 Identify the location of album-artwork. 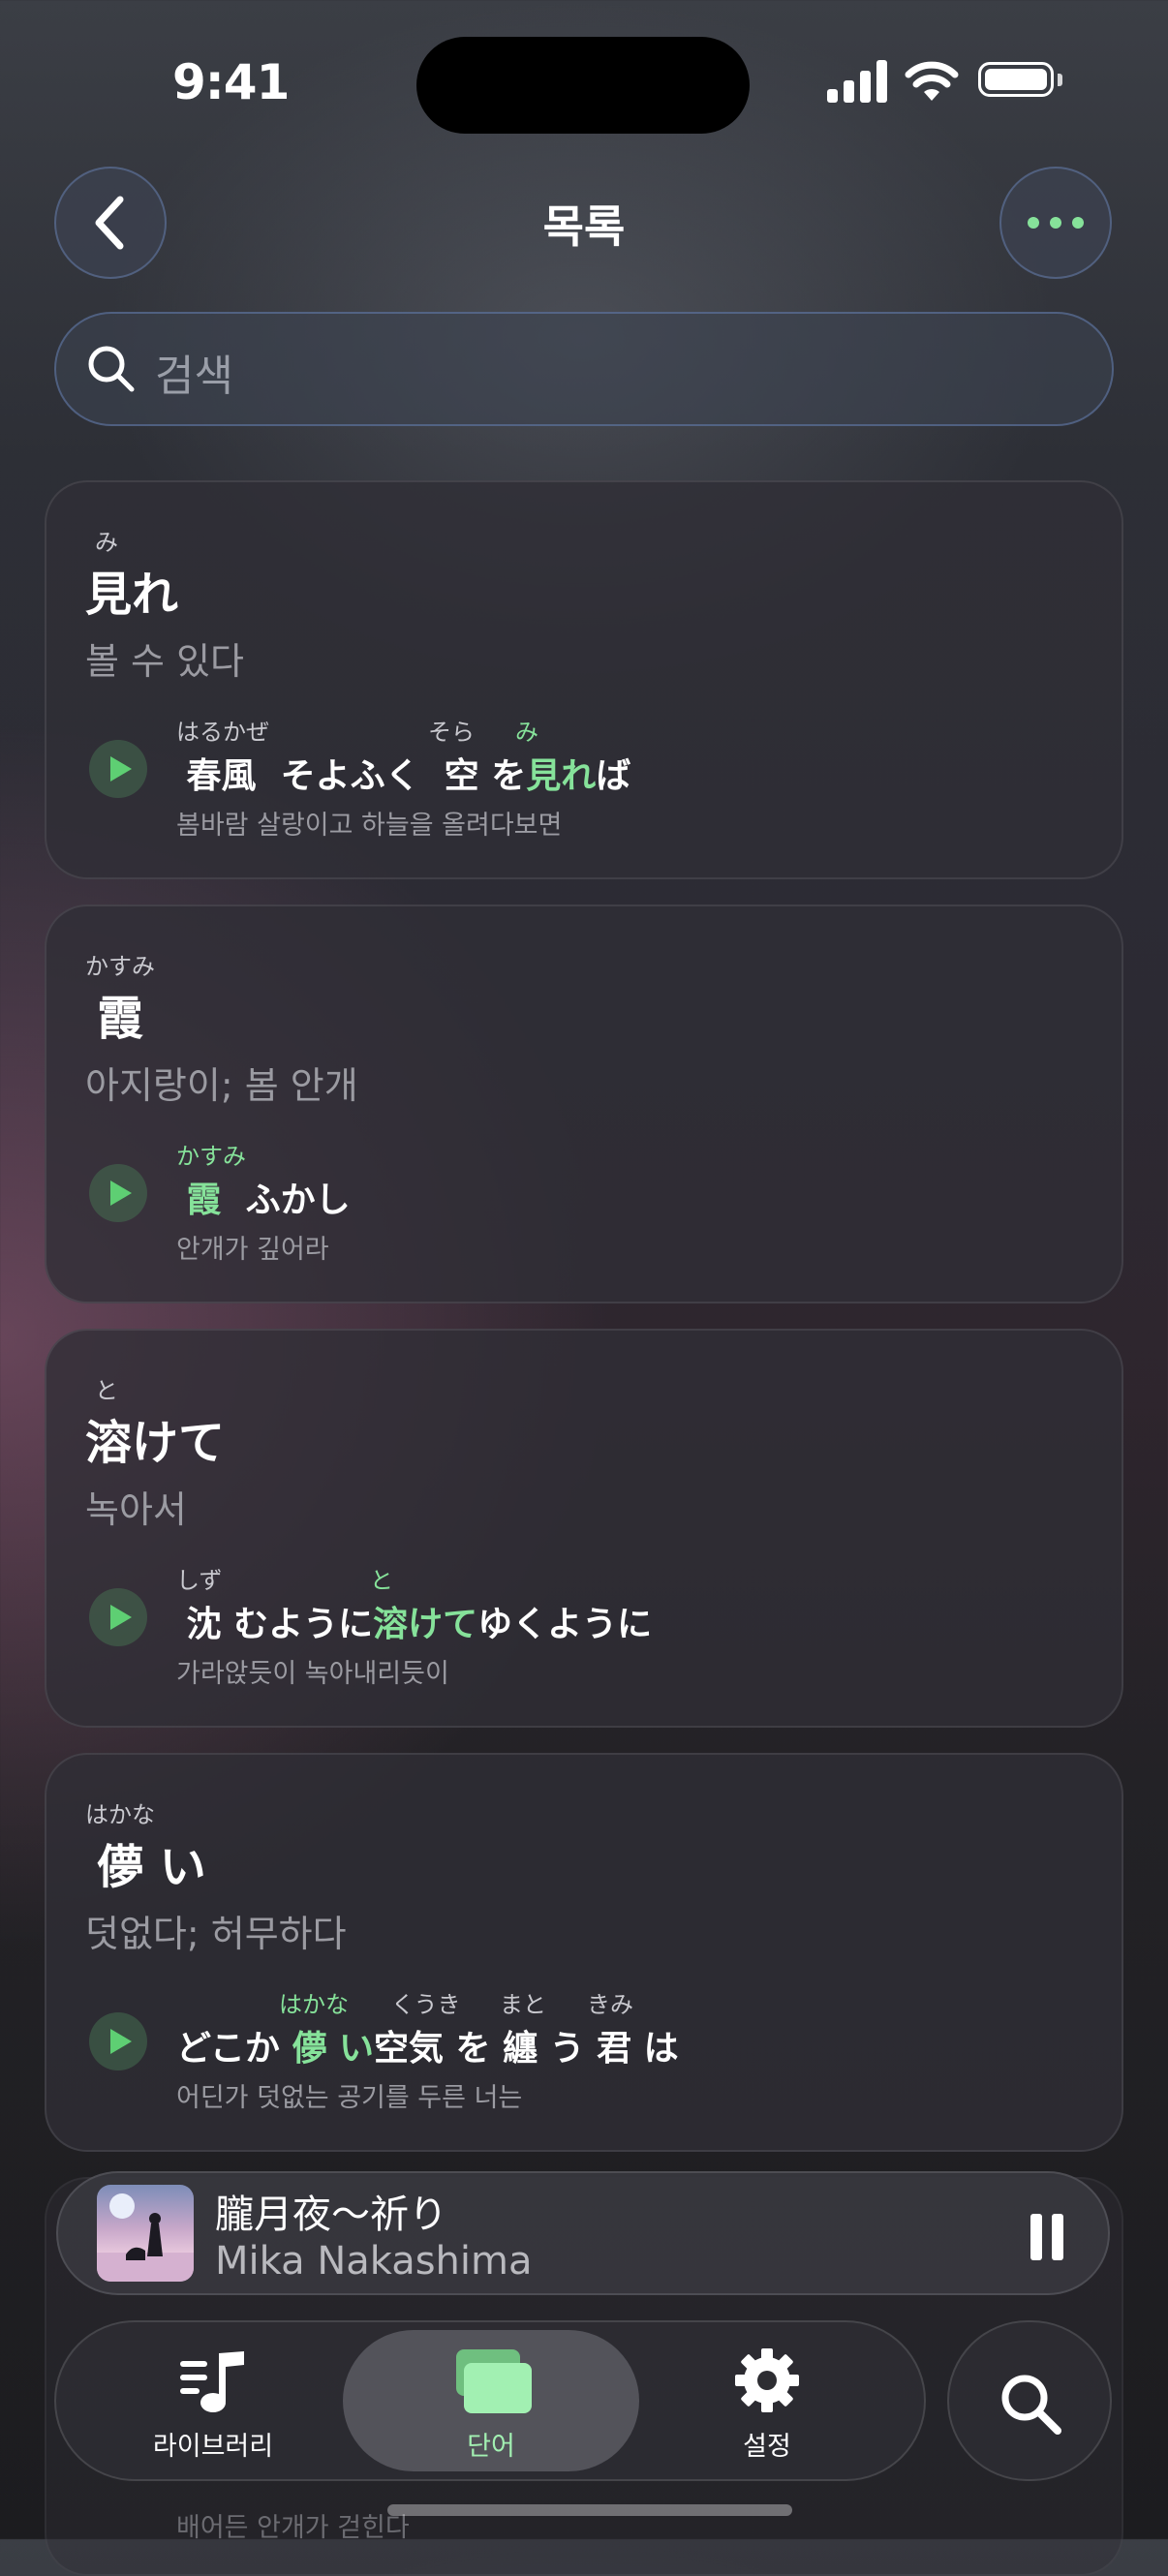
(145, 2233).